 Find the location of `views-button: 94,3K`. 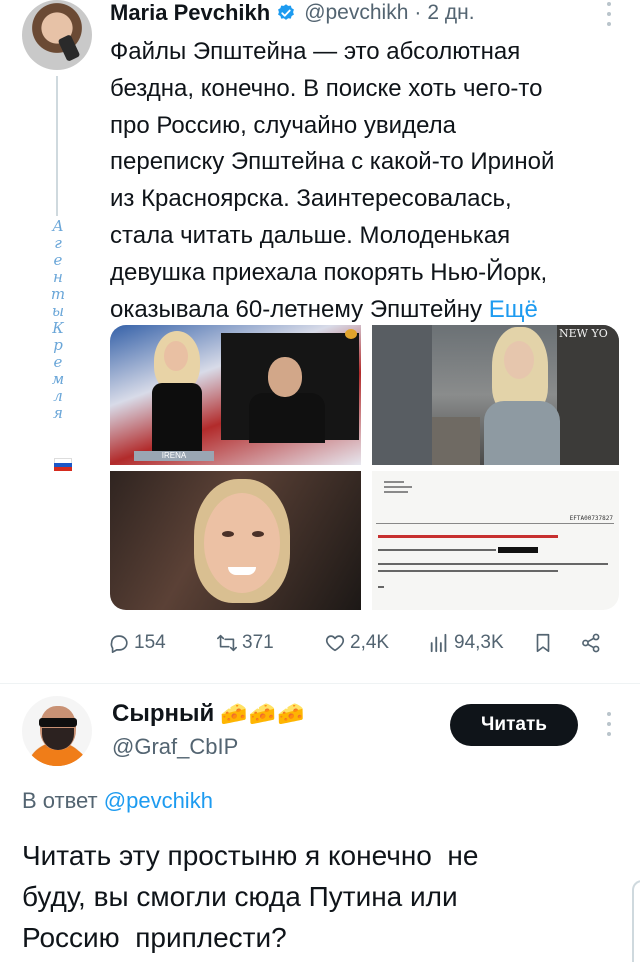

views-button: 94,3K is located at coordinates (466, 643).